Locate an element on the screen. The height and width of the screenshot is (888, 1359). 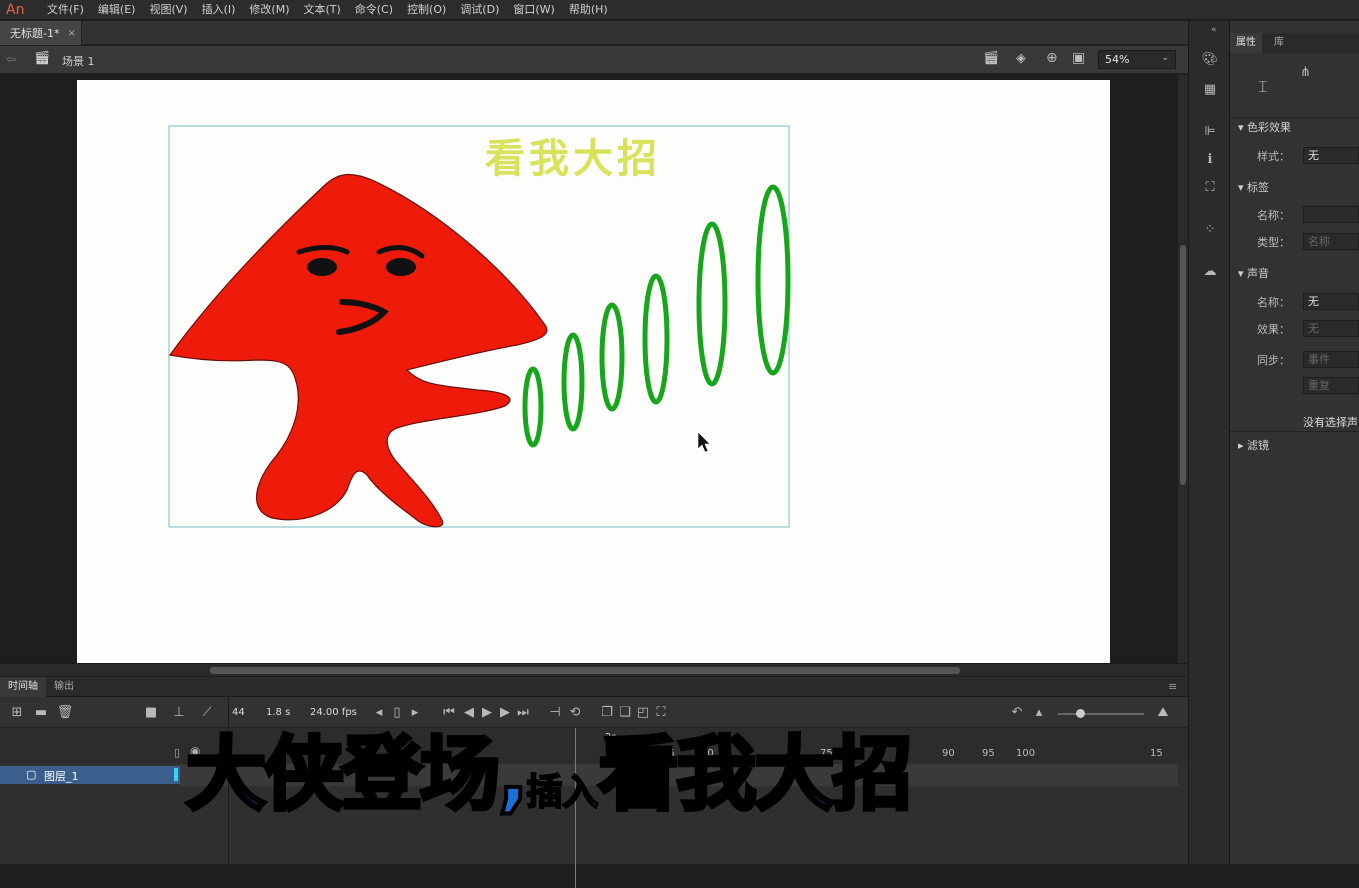
style-select: 无 is located at coordinates (1331, 155).